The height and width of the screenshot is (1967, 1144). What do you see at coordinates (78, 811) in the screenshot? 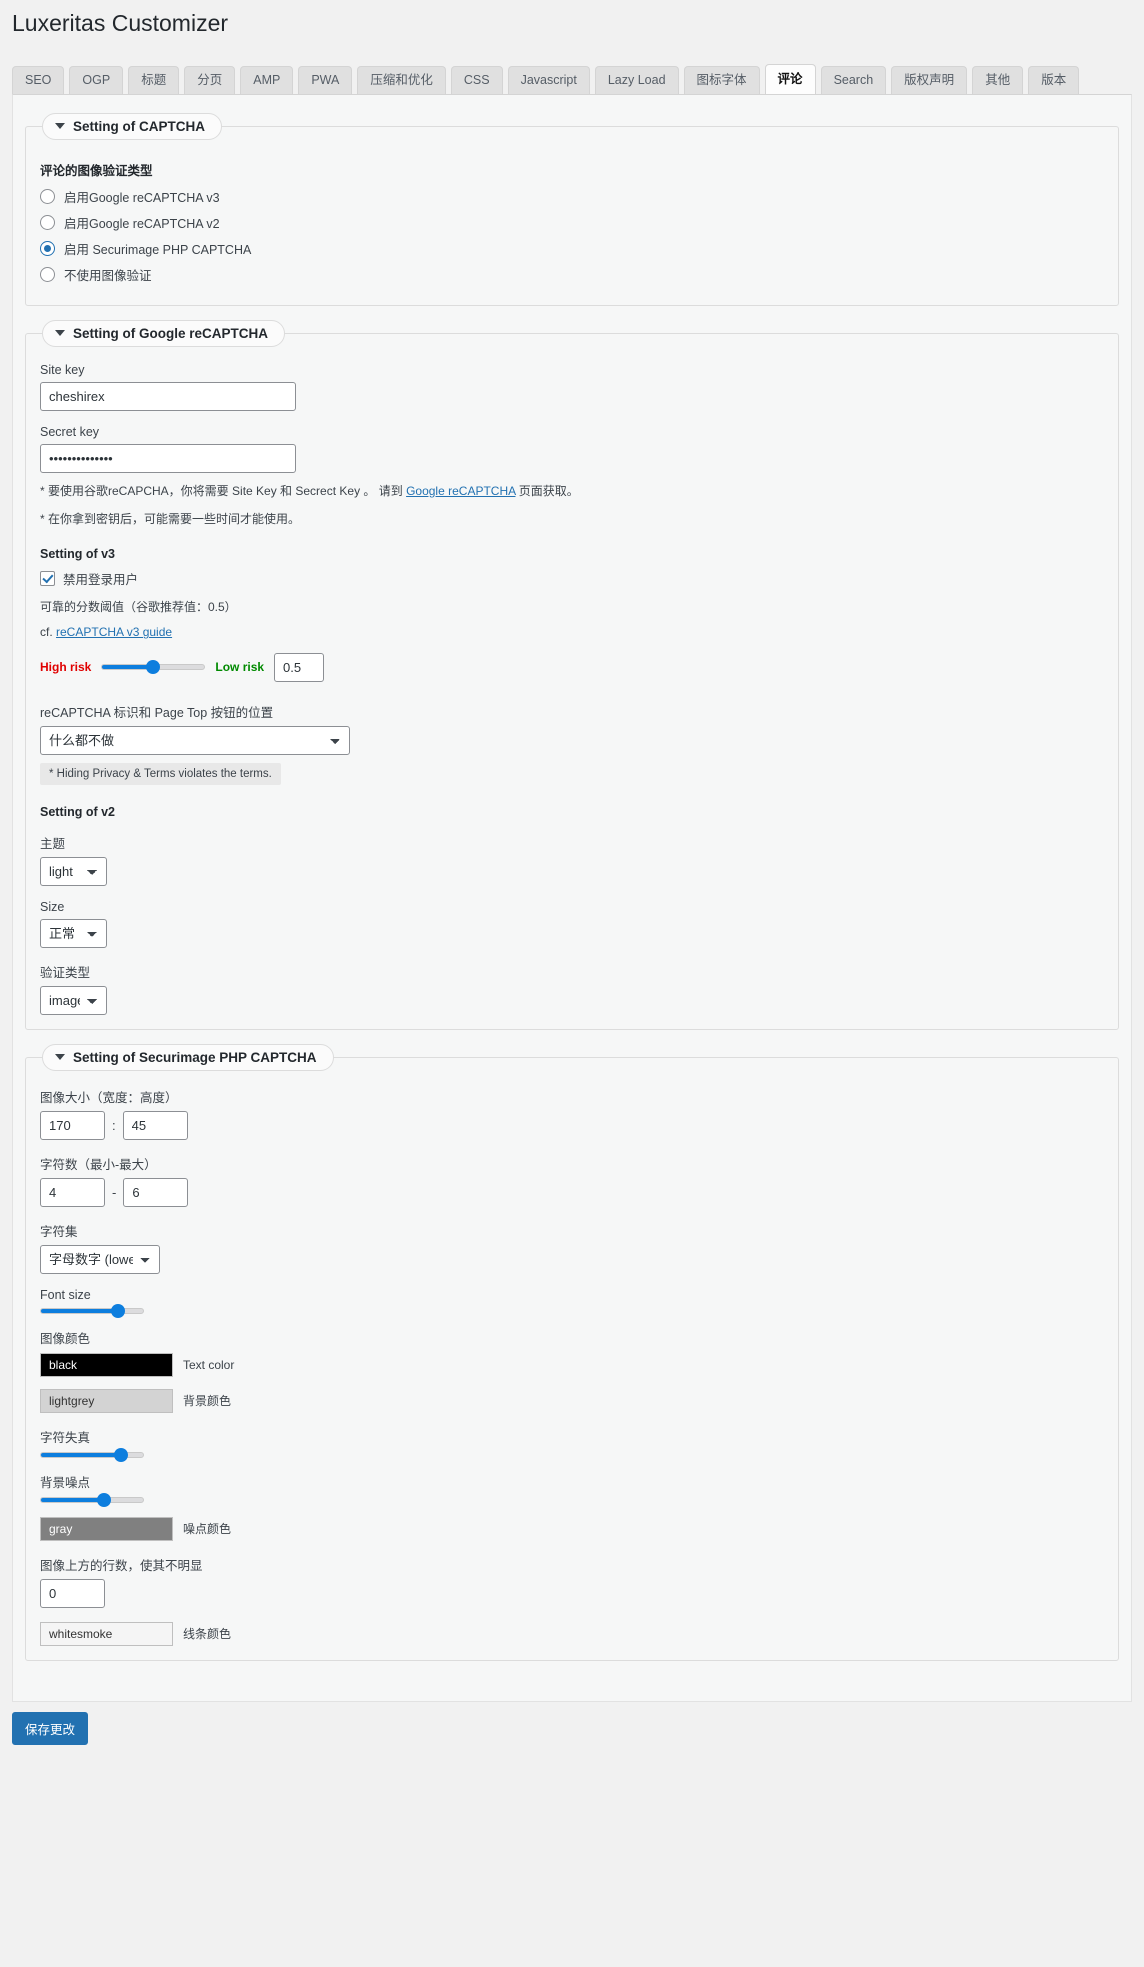
I see `v2-title: Setting of v2` at bounding box center [78, 811].